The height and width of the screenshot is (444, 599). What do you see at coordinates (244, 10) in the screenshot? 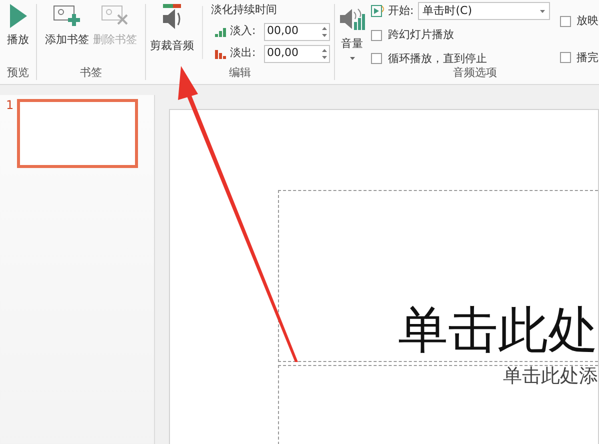
I see `fade-duration-label: 淡化持续时间` at bounding box center [244, 10].